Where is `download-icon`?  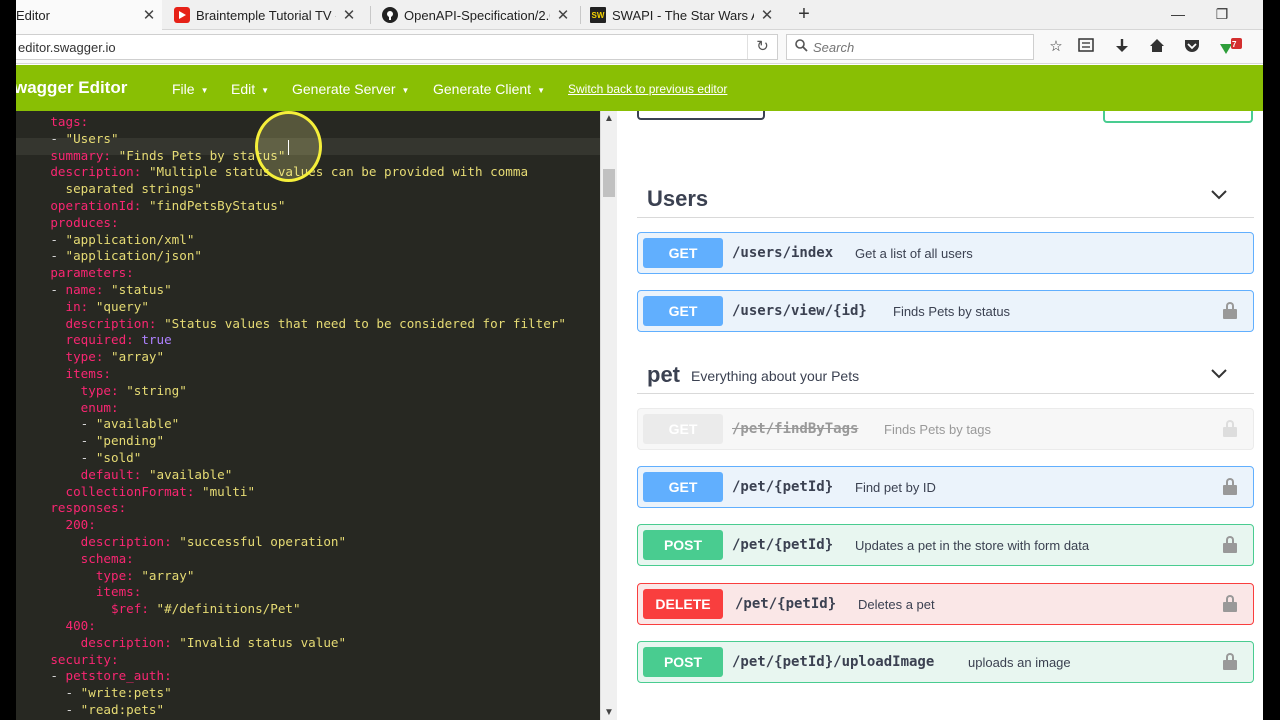
download-icon is located at coordinates (1122, 47).